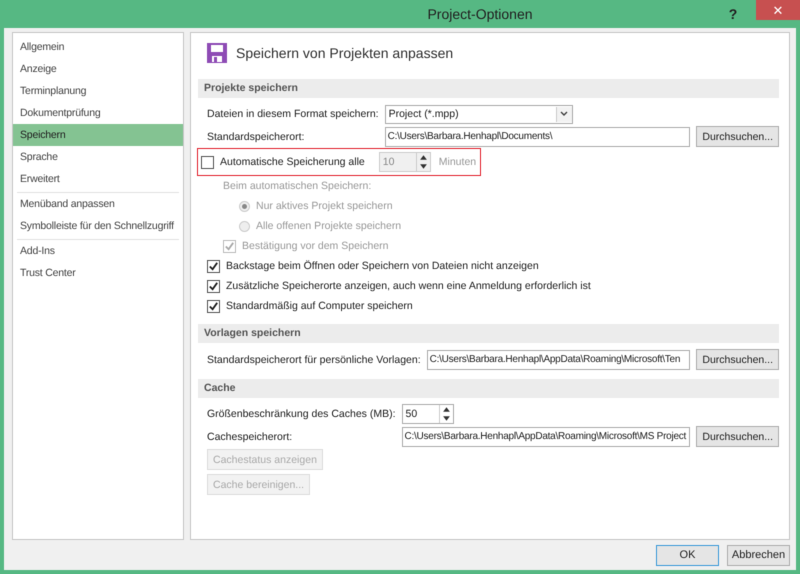 This screenshot has height=574, width=800. Describe the element at coordinates (98, 273) in the screenshot. I see `sidebar-item: Trust Center` at that location.